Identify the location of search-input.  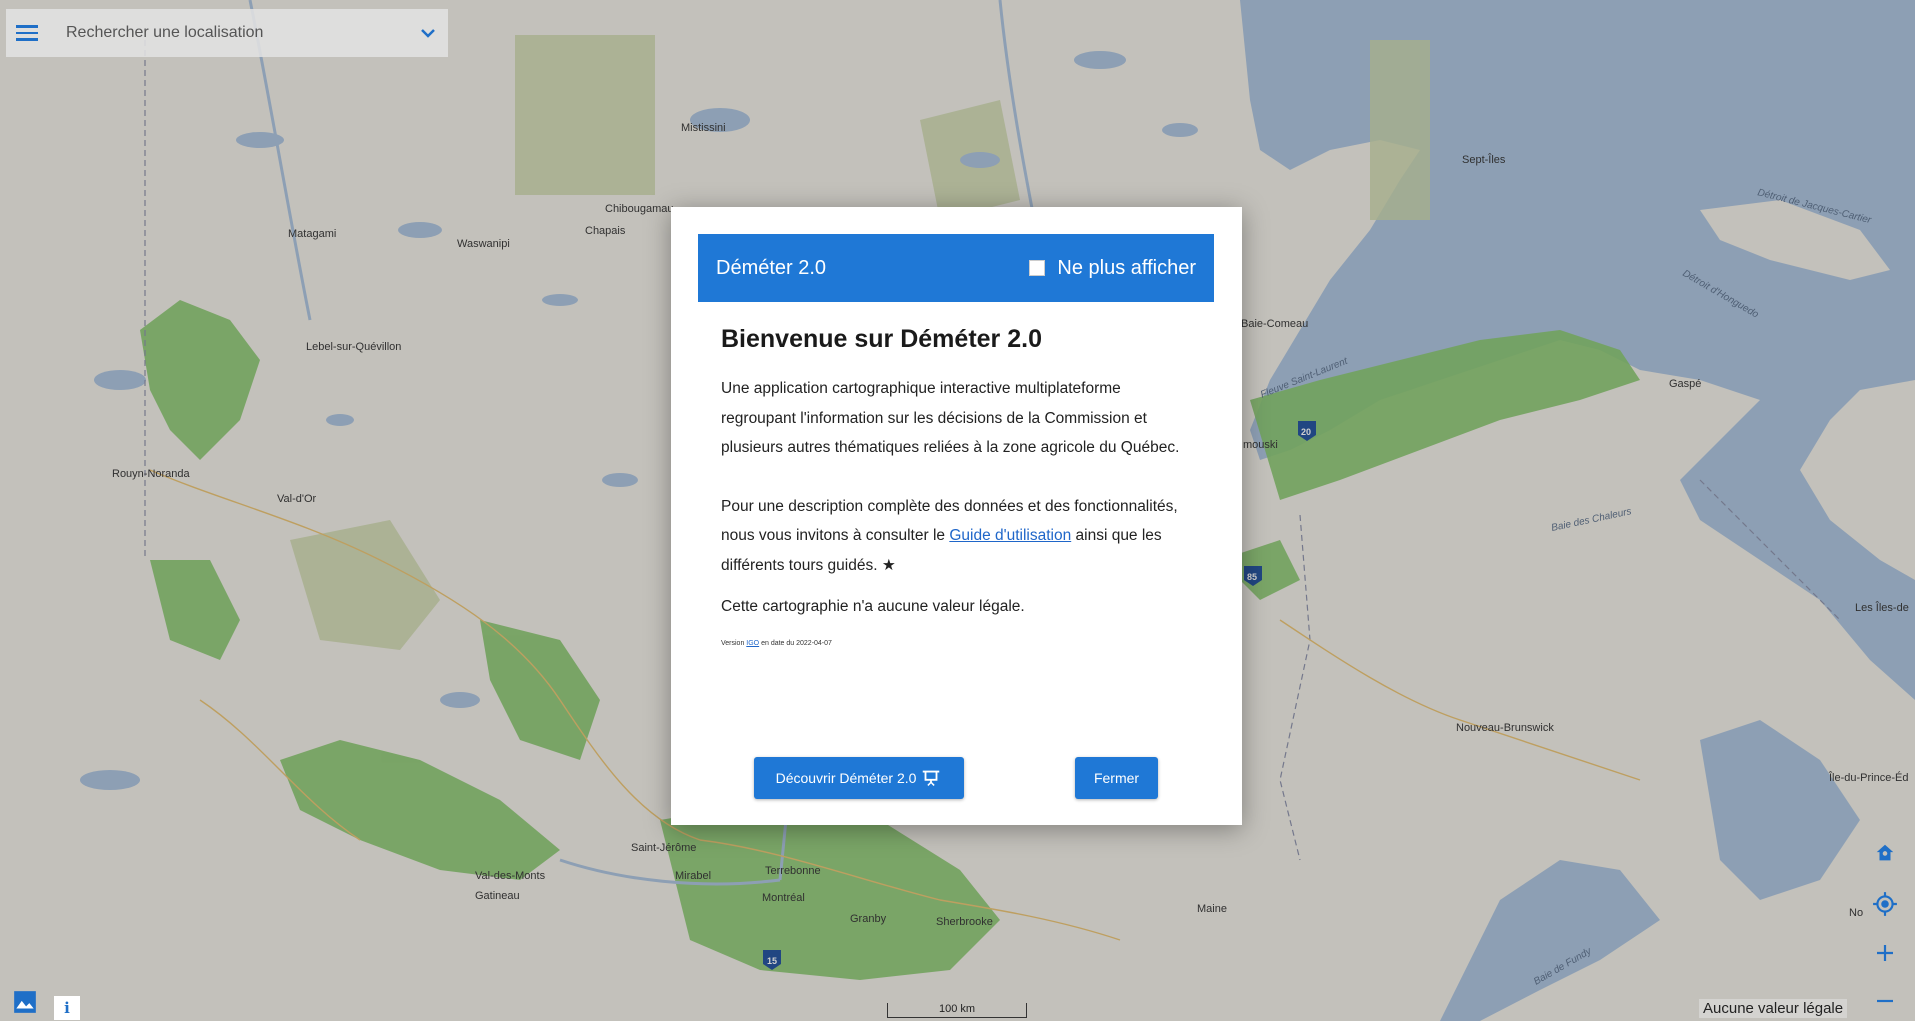
(228, 33).